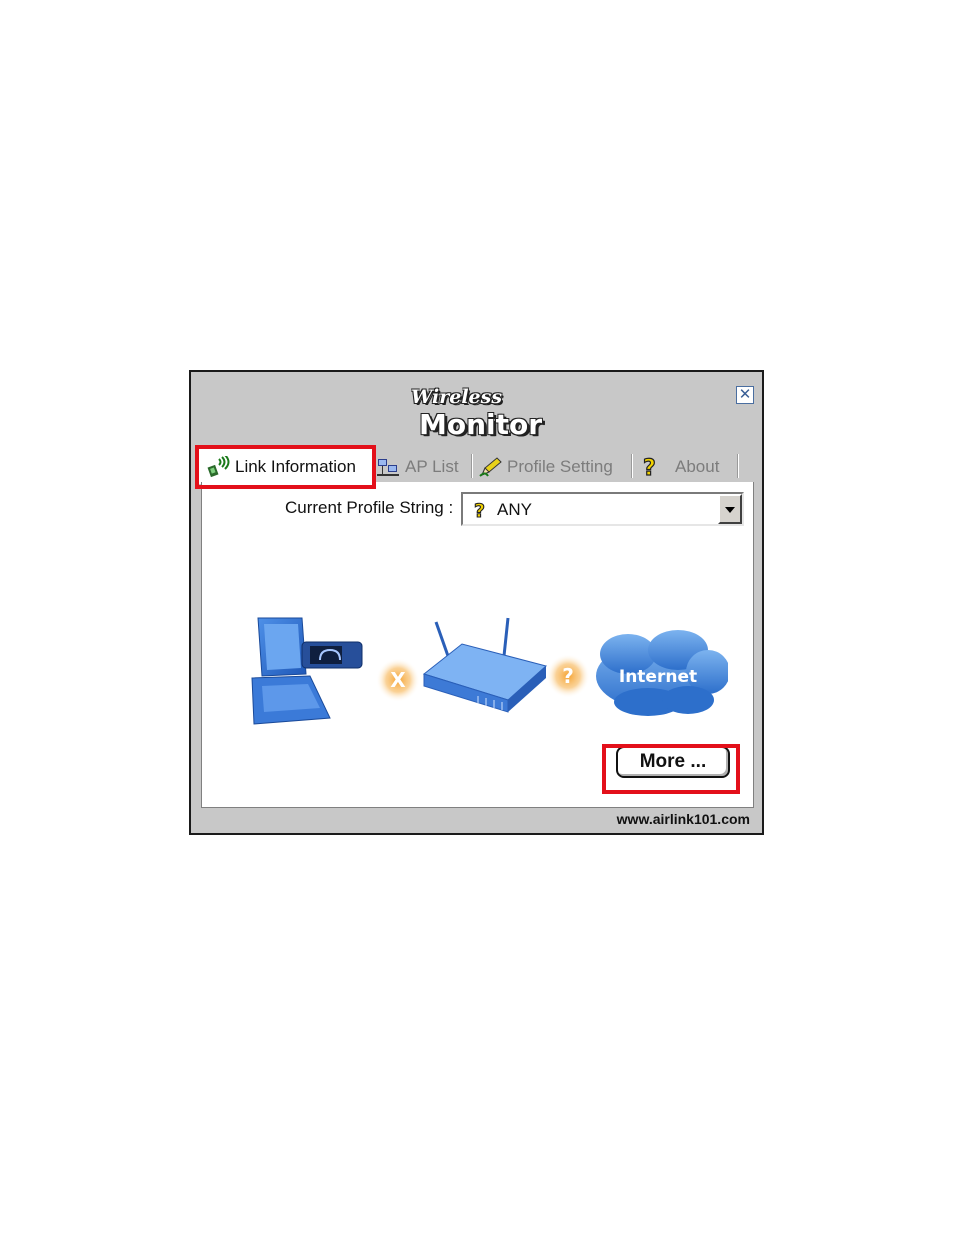 Image resolution: width=954 pixels, height=1235 pixels. I want to click on close-icon: ✕, so click(745, 394).